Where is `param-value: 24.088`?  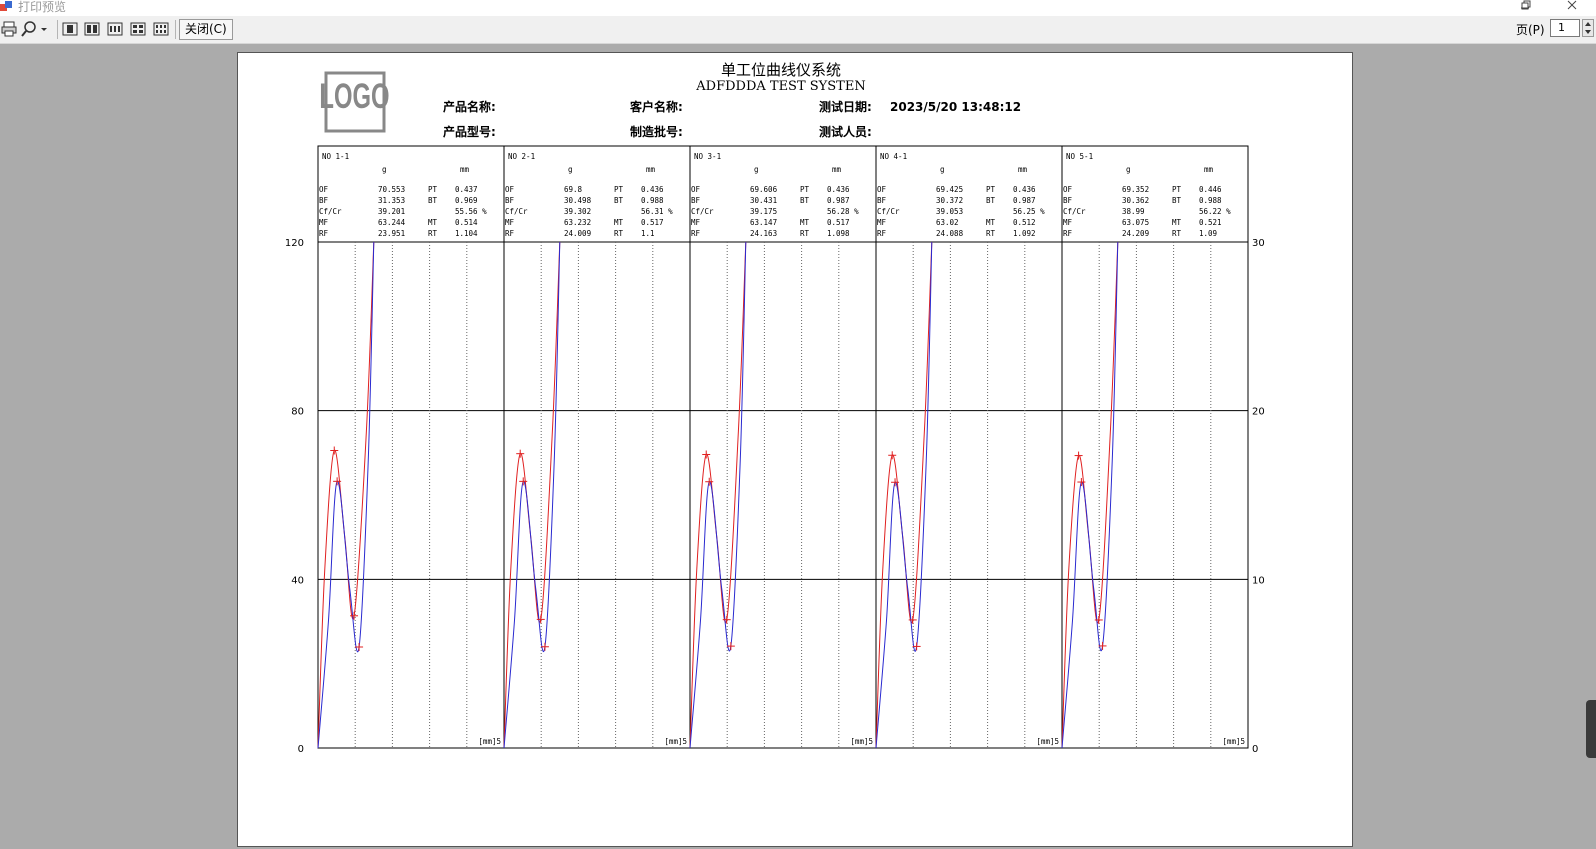
param-value: 24.088 is located at coordinates (950, 233).